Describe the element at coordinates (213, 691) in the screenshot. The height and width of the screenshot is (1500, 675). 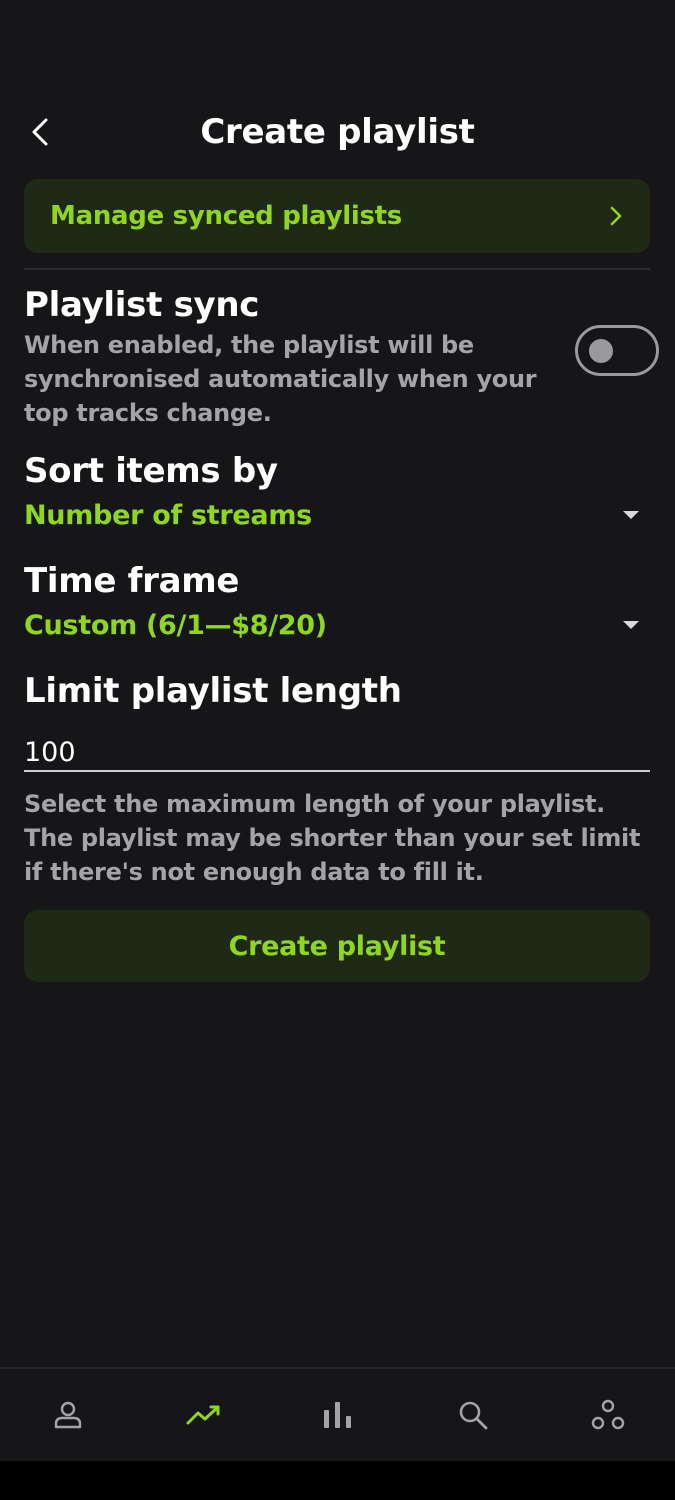
I see `limit-length-title: Limit playlist length` at that location.